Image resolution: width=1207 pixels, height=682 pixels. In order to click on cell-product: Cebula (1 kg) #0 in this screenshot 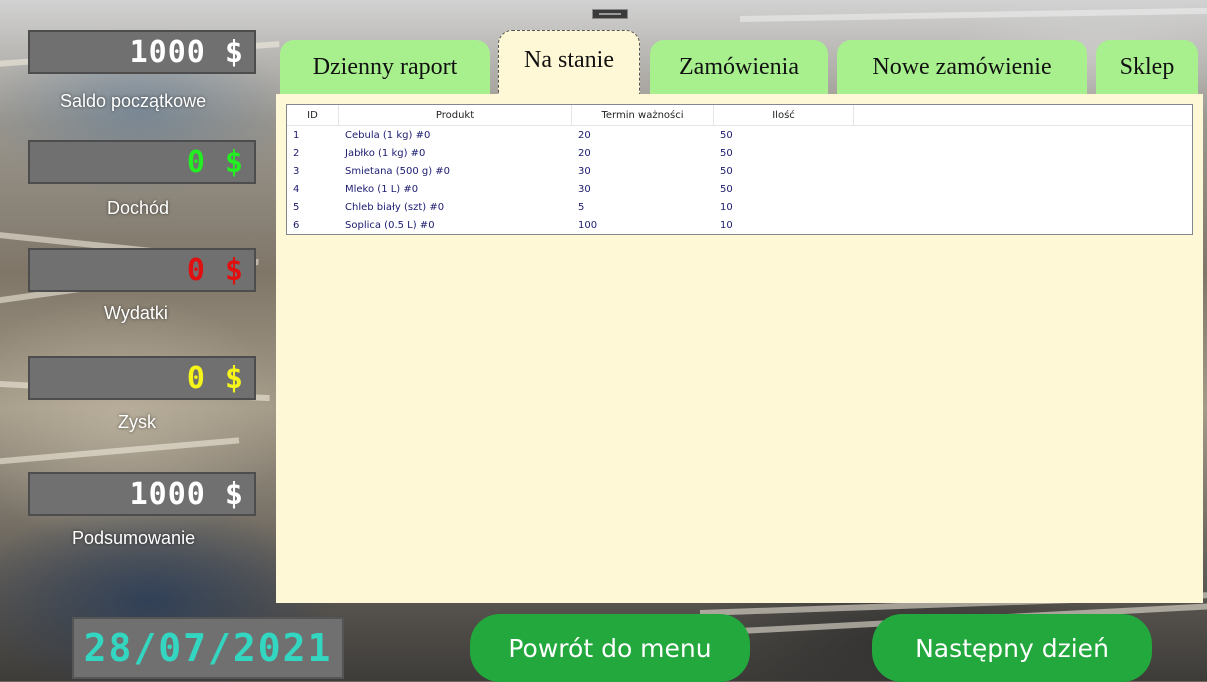, I will do `click(388, 135)`.